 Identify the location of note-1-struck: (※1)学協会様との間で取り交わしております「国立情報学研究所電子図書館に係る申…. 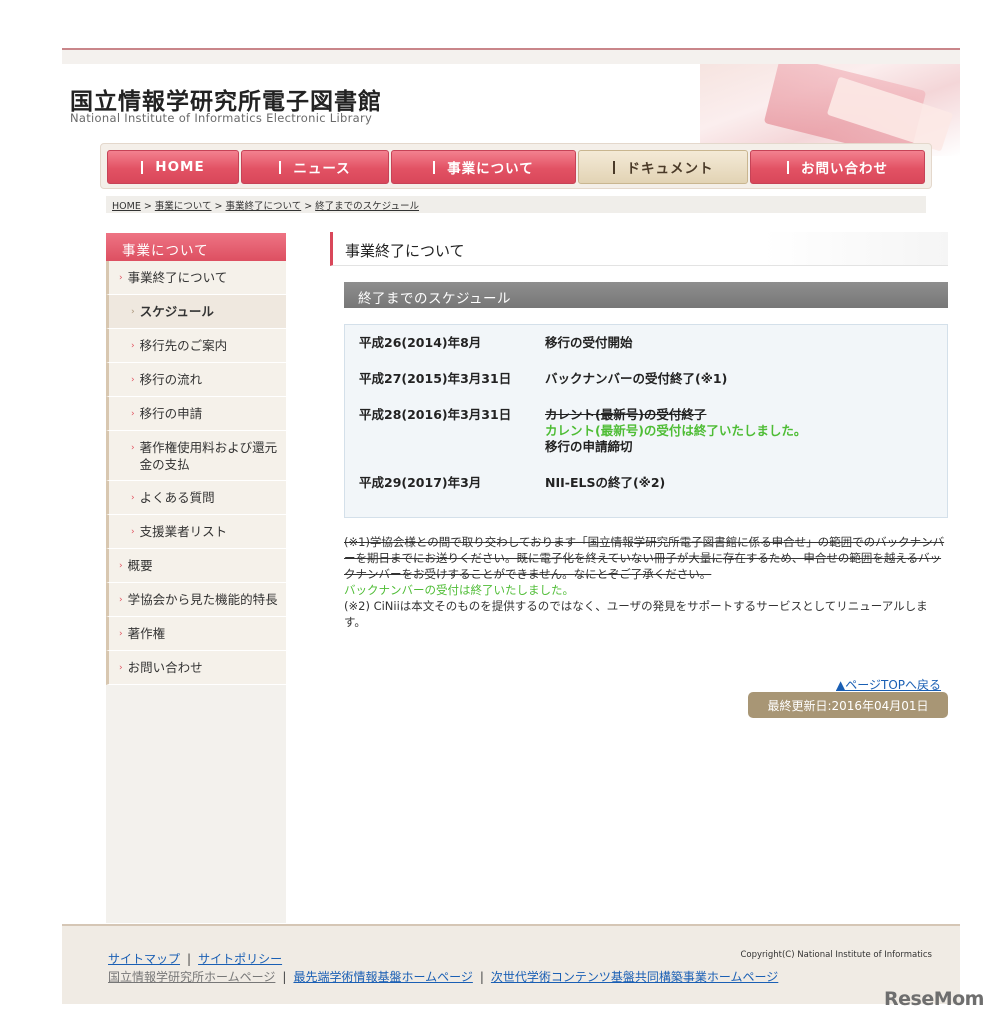
(644, 558).